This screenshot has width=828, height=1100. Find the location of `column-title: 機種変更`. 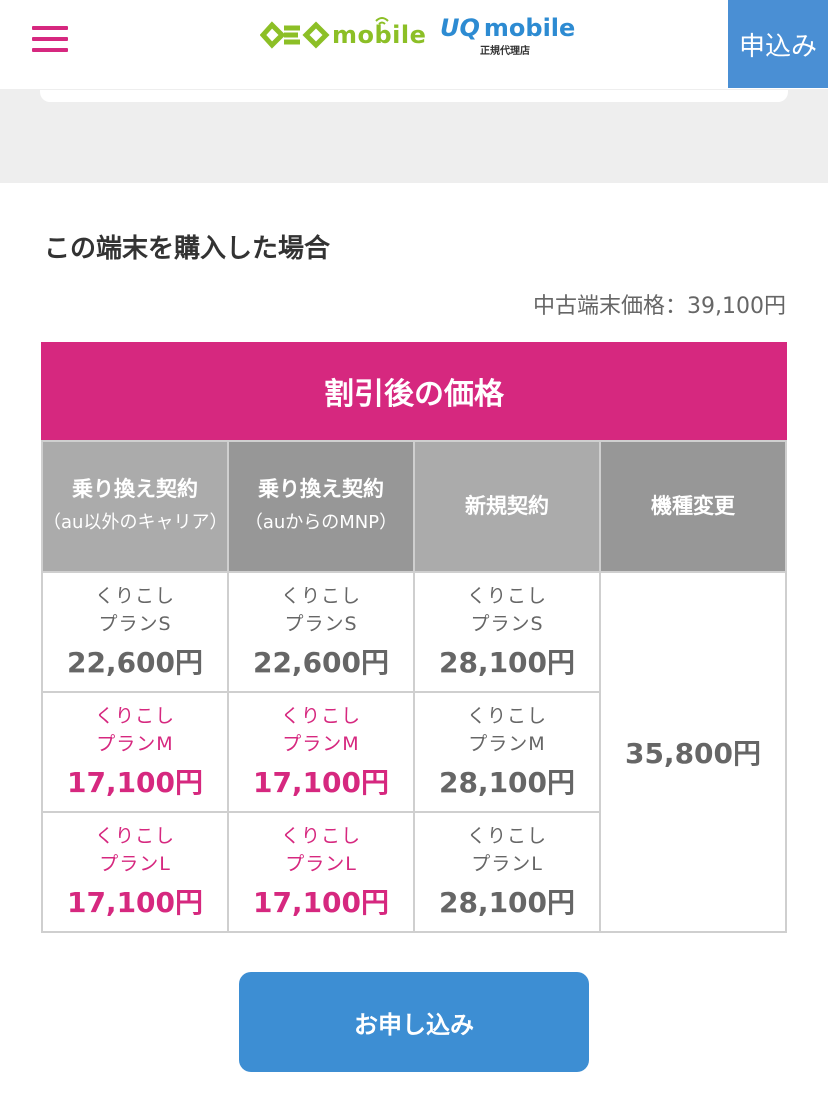

column-title: 機種変更 is located at coordinates (693, 505).